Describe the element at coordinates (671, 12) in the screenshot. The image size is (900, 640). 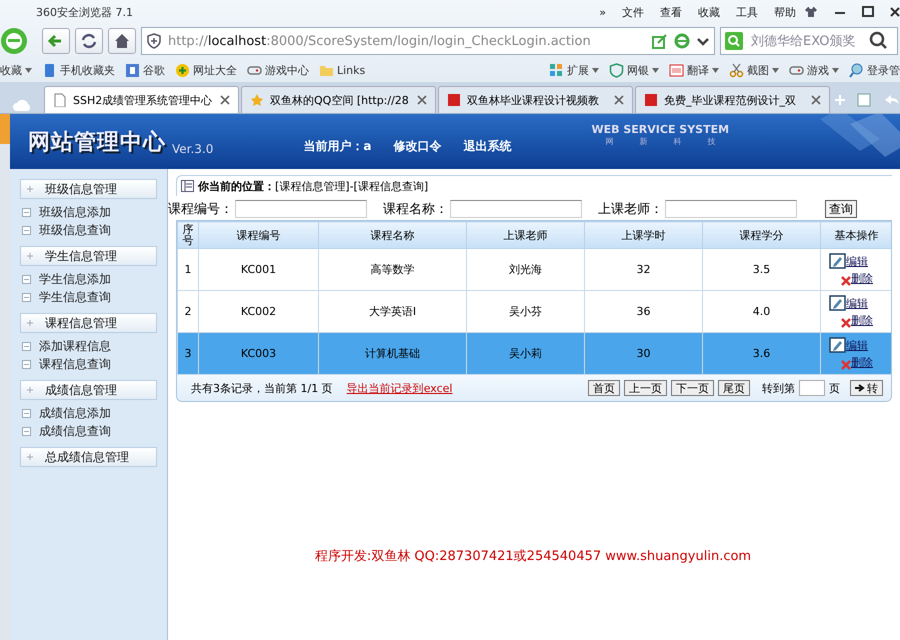
I see `menu-item: 查看` at that location.